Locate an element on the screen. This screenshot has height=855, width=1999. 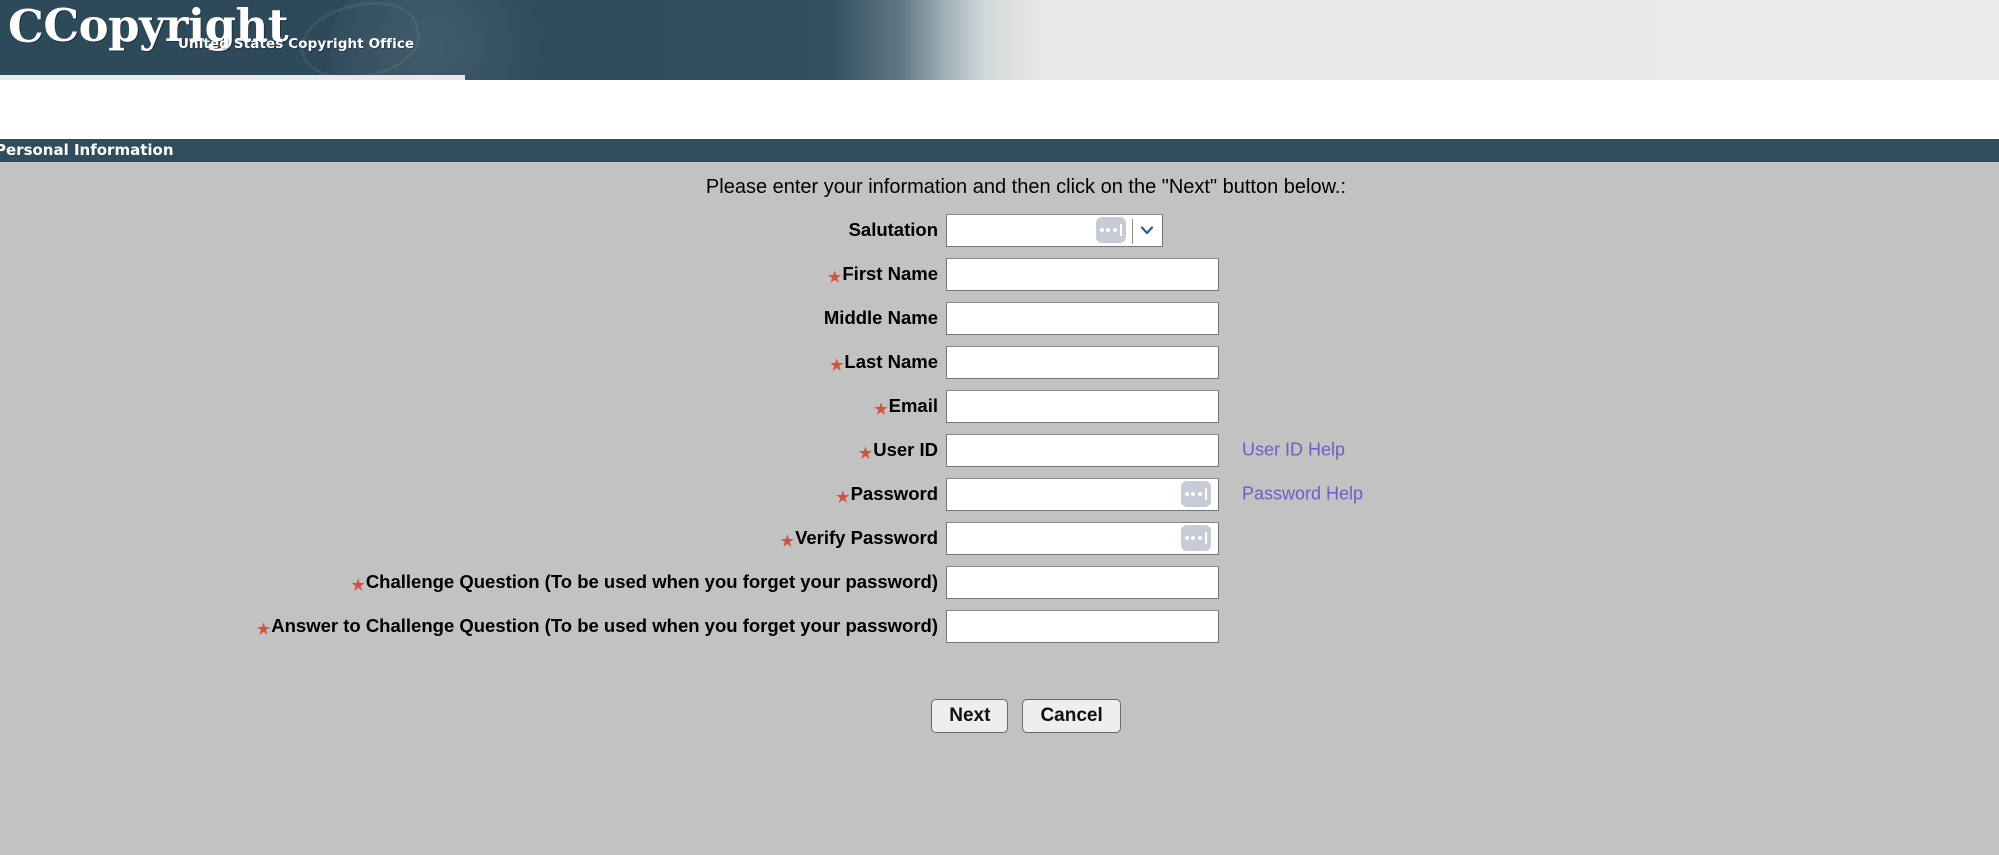
label-verify-password: ★Verify Password is located at coordinates (473, 538).